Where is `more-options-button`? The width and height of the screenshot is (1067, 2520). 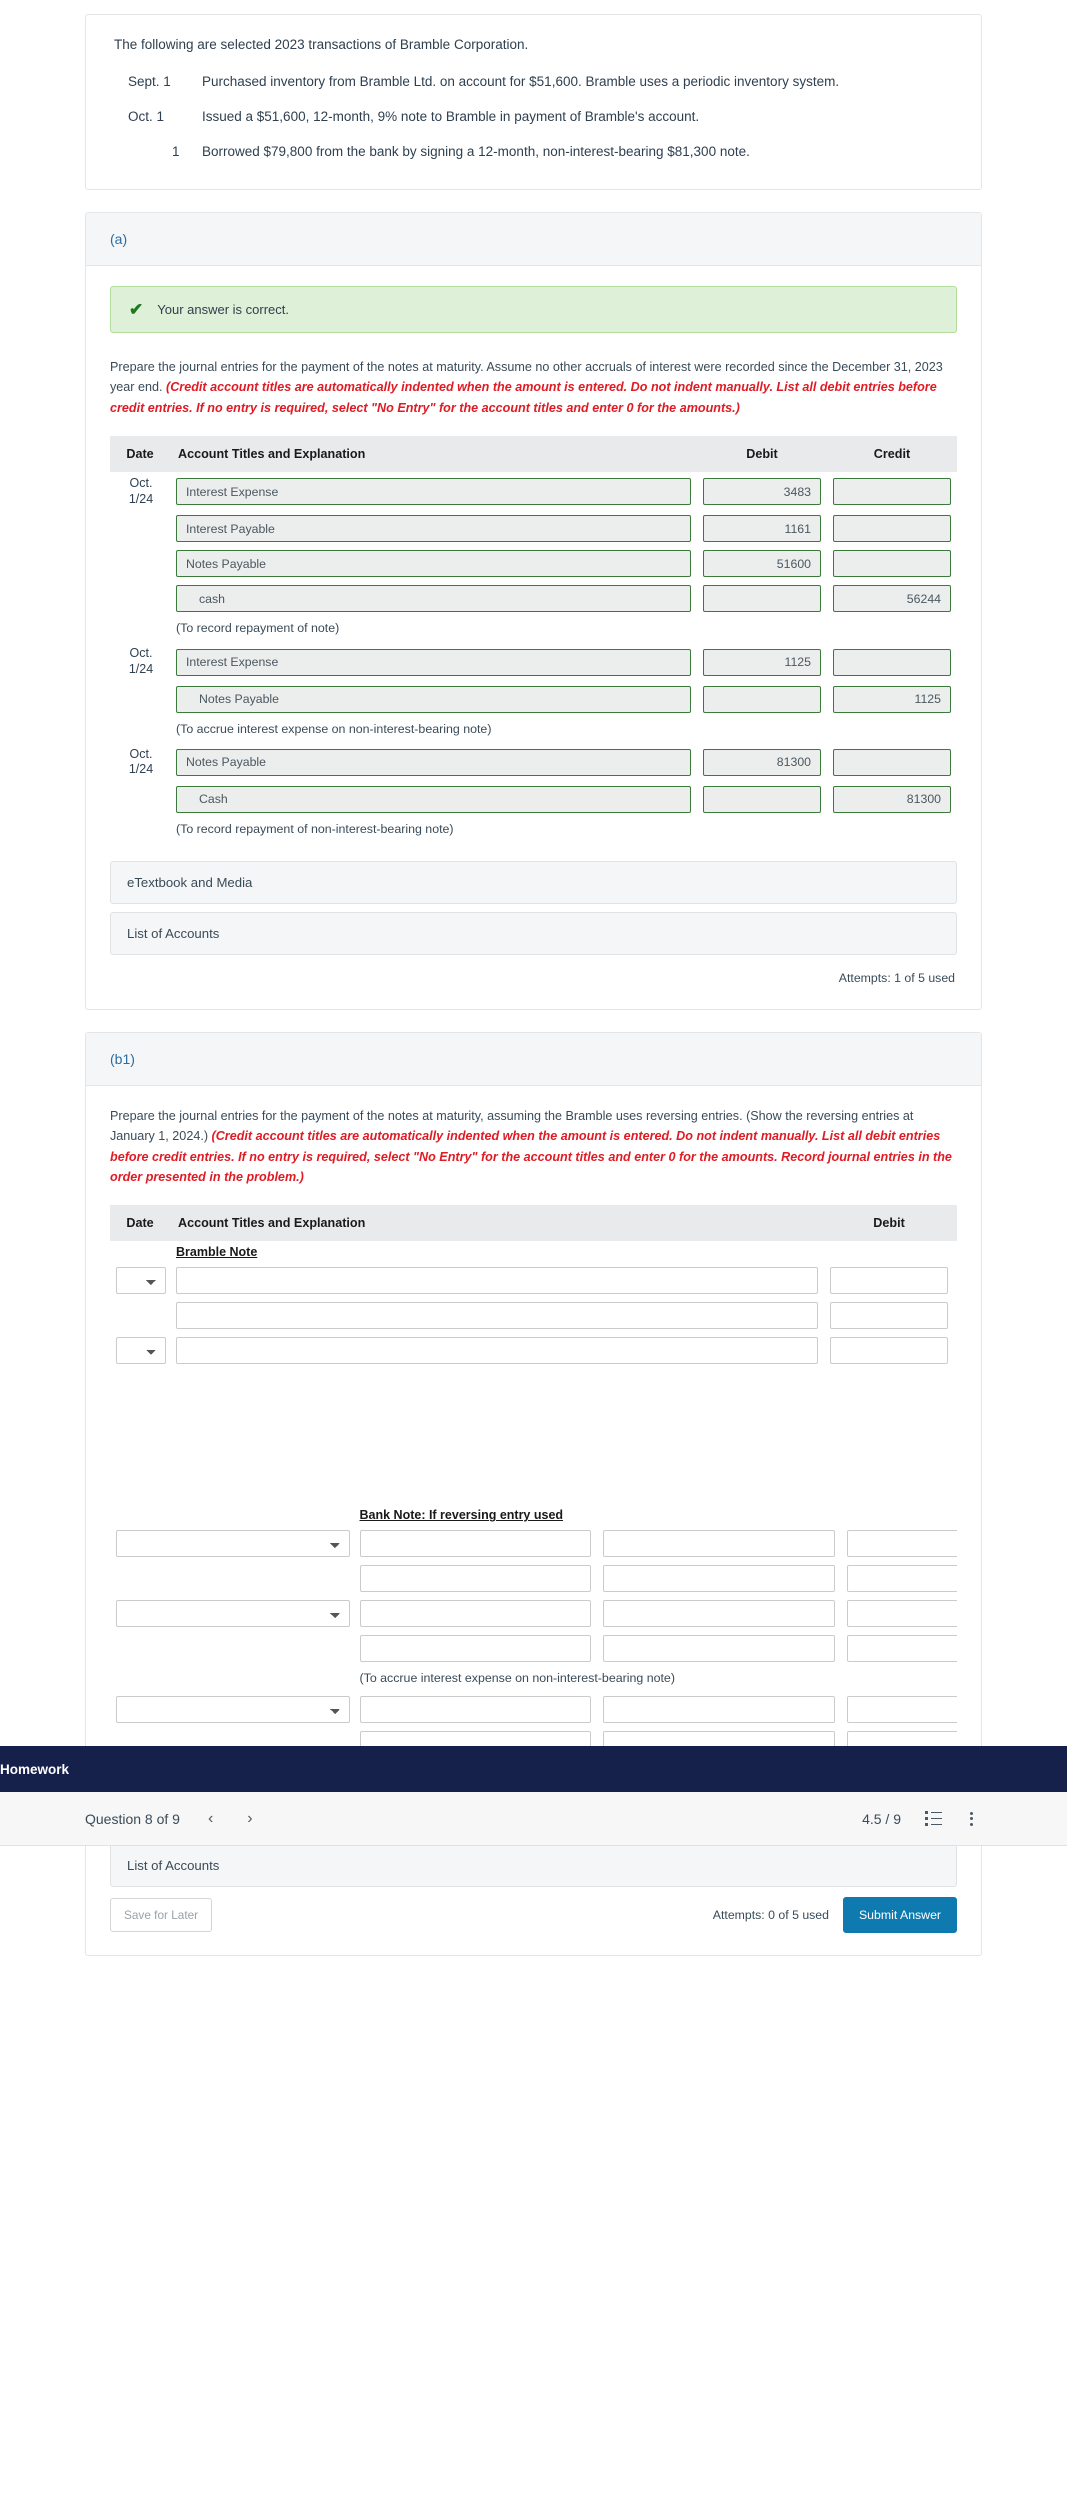
more-options-button is located at coordinates (971, 1819).